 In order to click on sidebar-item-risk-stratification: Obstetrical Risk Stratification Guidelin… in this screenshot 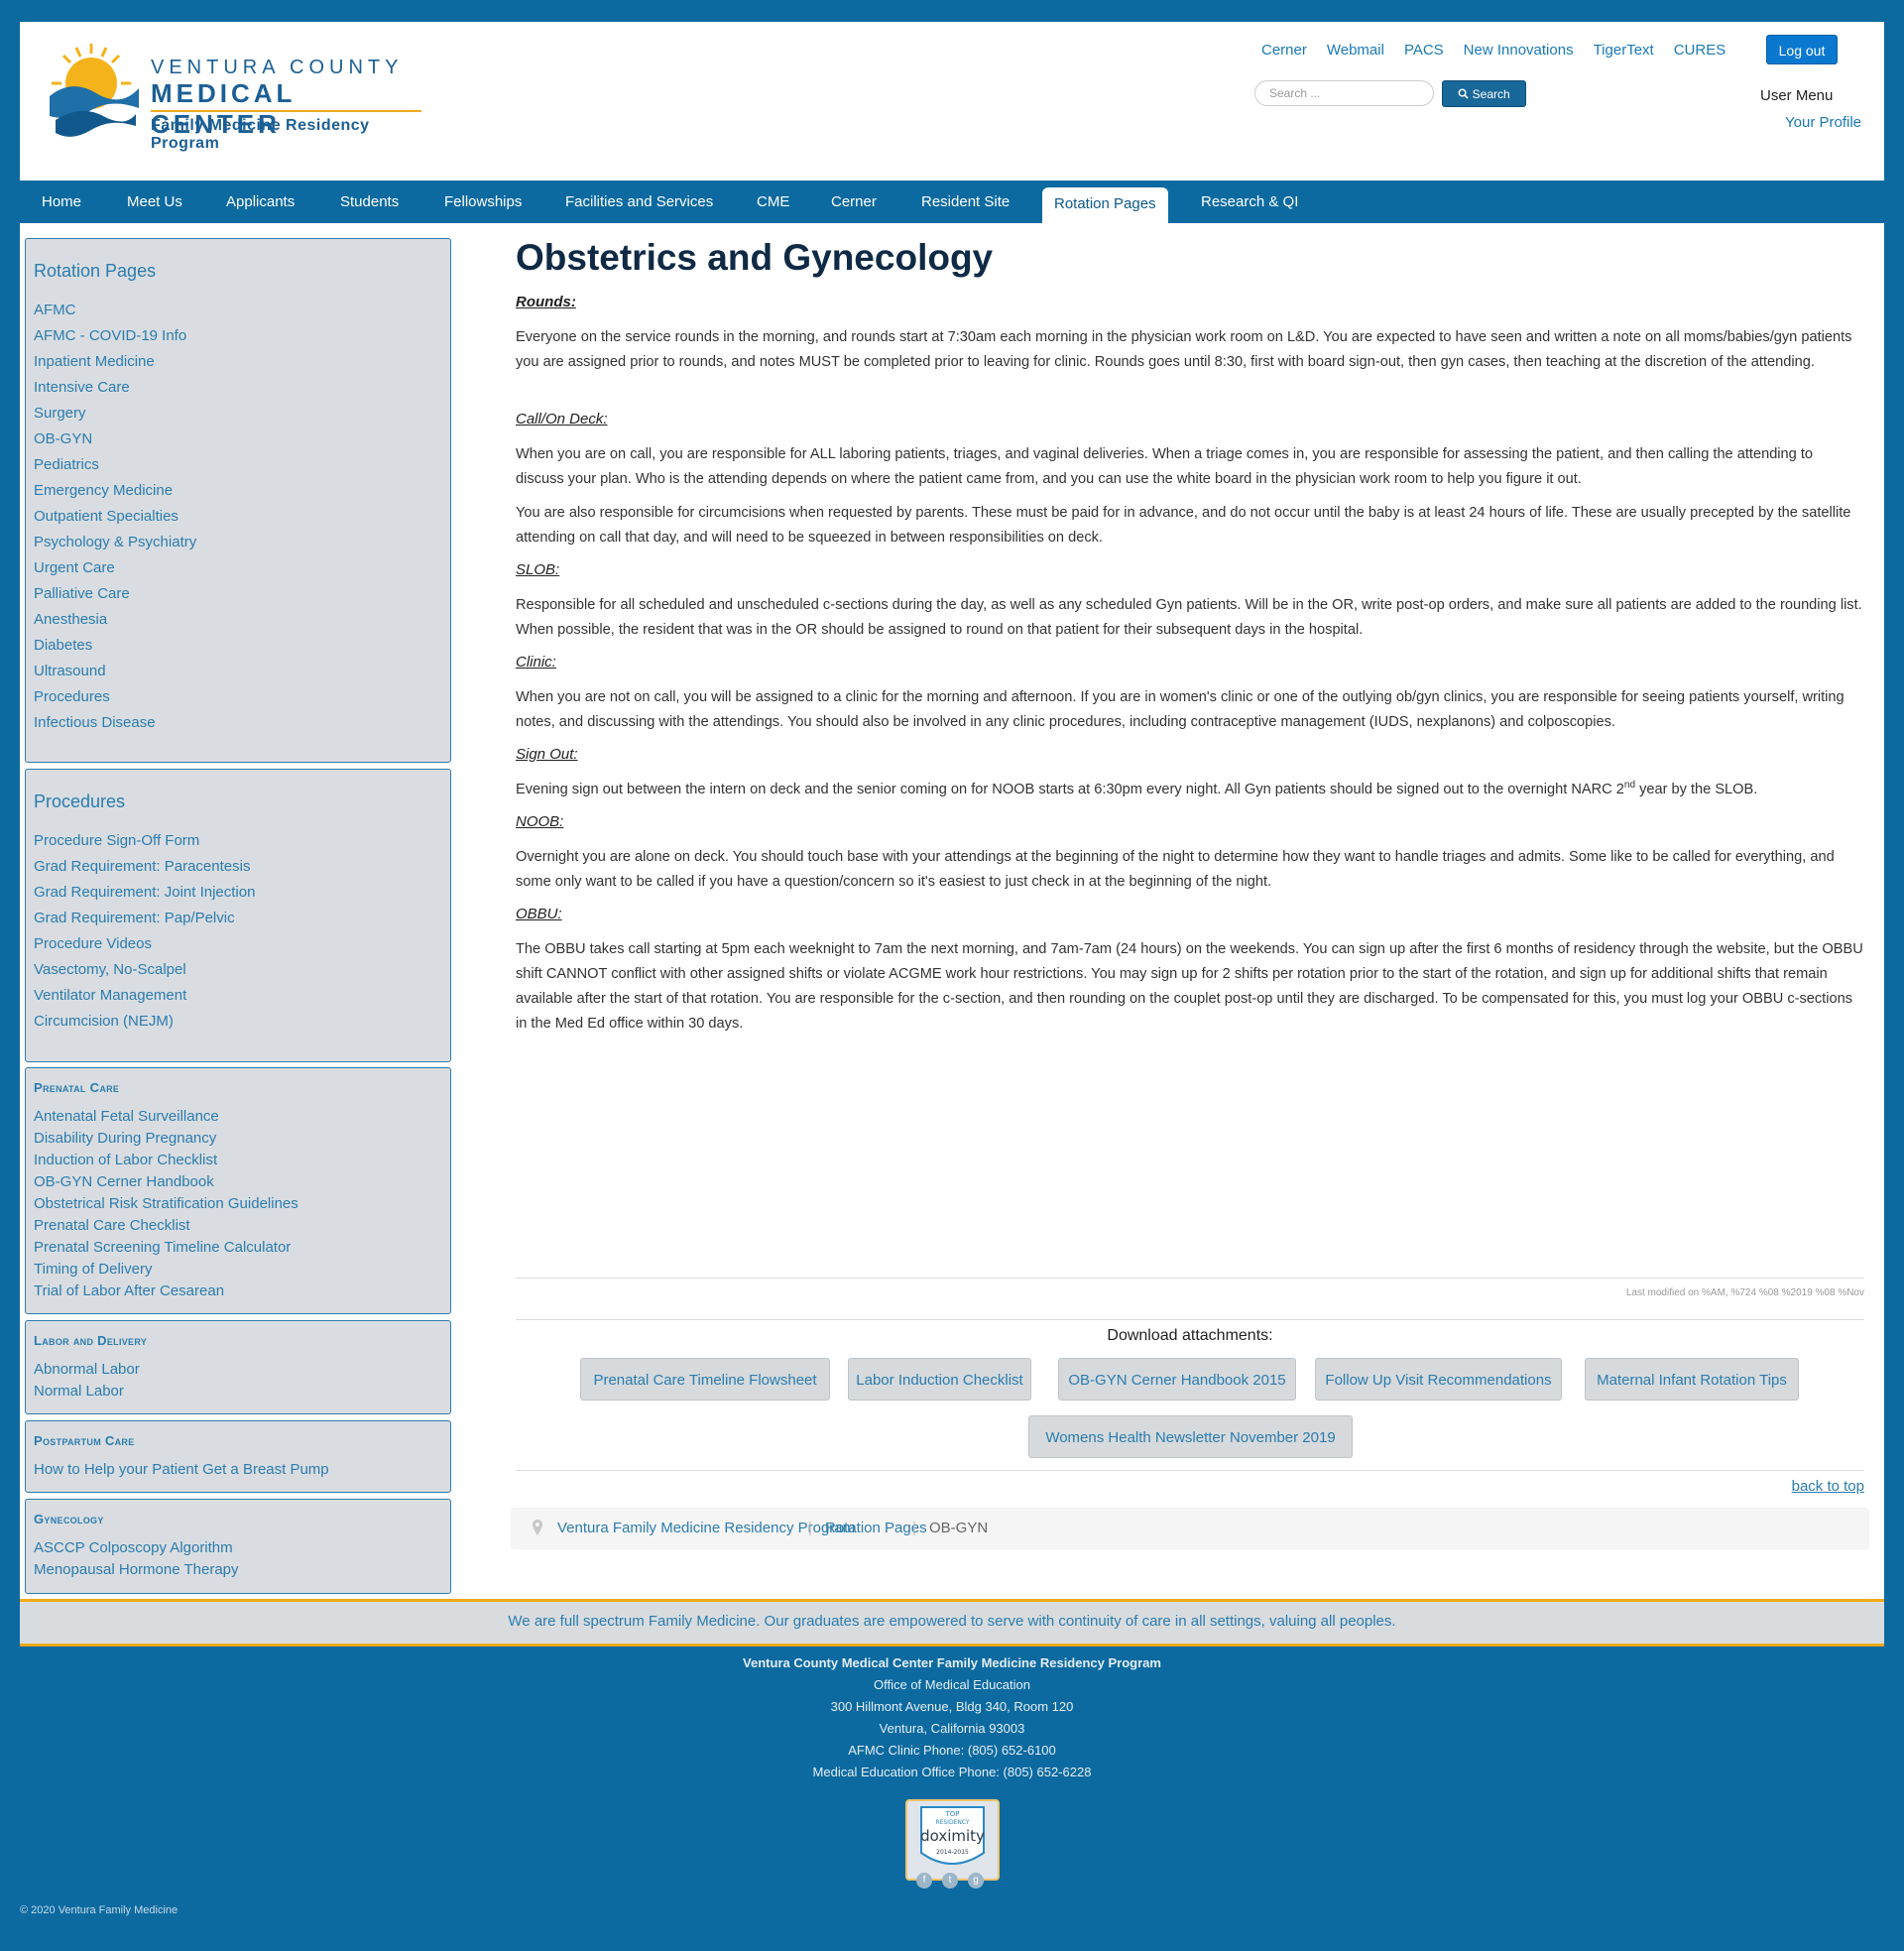, I will do `click(166, 1203)`.